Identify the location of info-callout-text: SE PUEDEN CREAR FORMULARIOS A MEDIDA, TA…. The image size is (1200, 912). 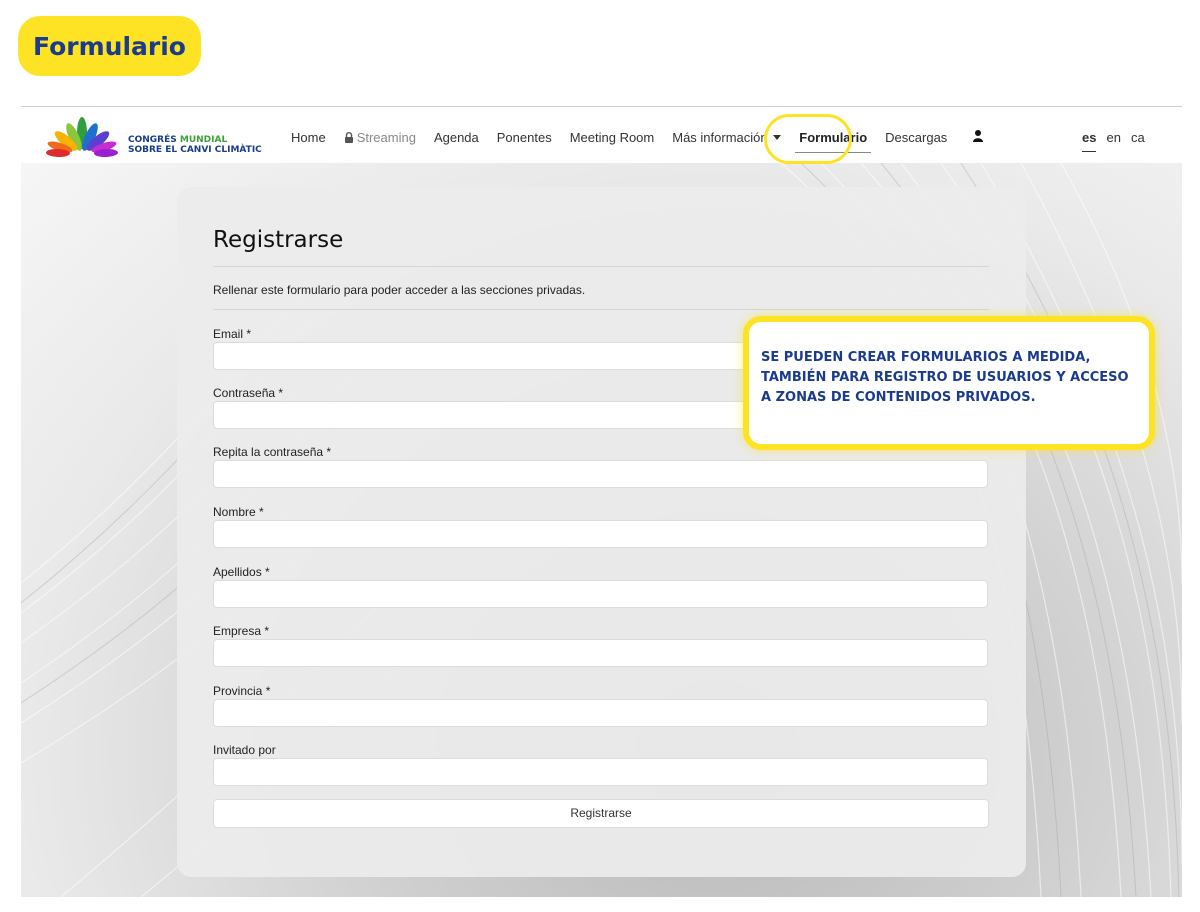
(945, 377).